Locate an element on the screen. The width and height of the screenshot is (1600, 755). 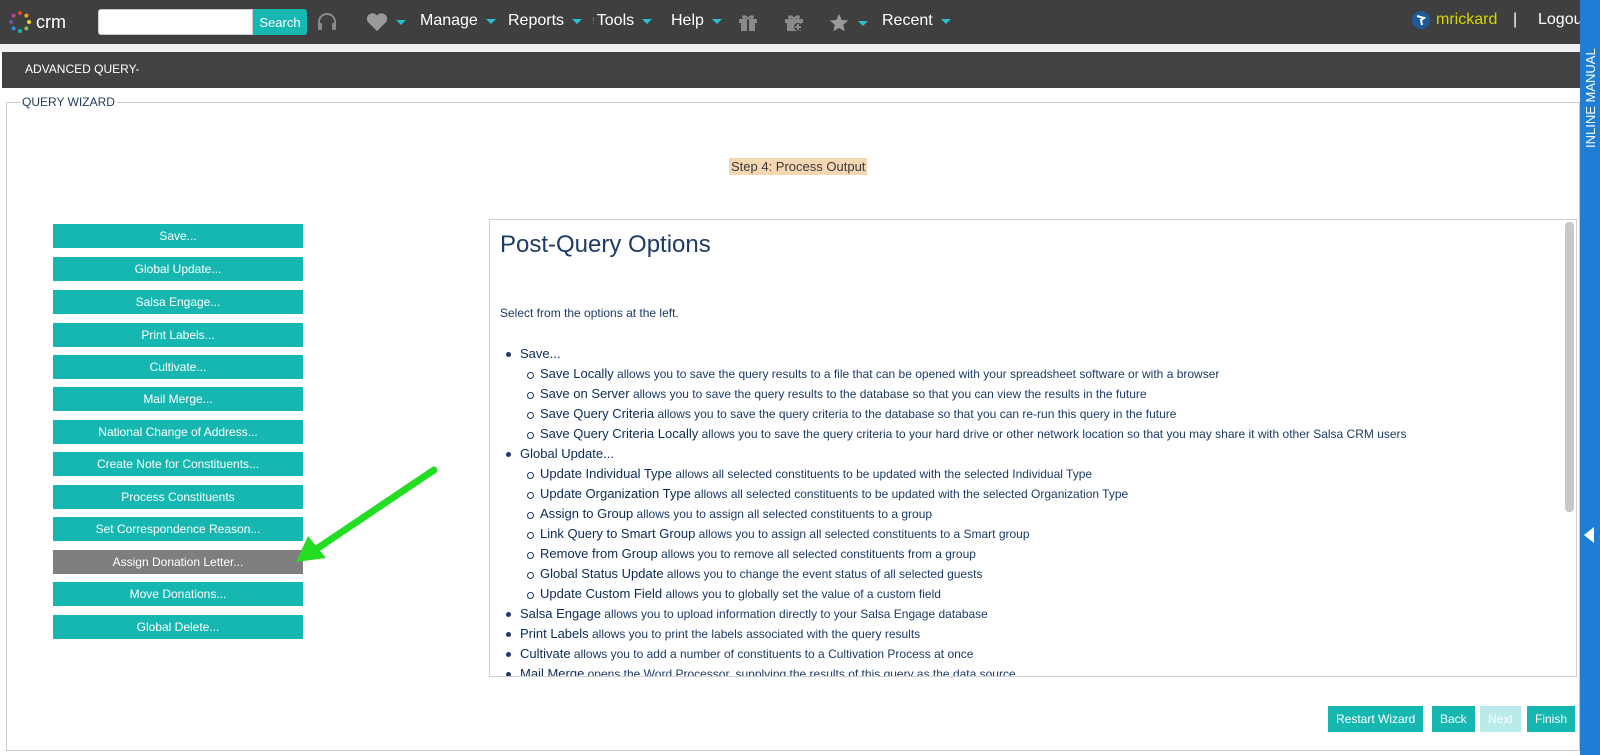
menu-reports: Reports is located at coordinates (545, 21).